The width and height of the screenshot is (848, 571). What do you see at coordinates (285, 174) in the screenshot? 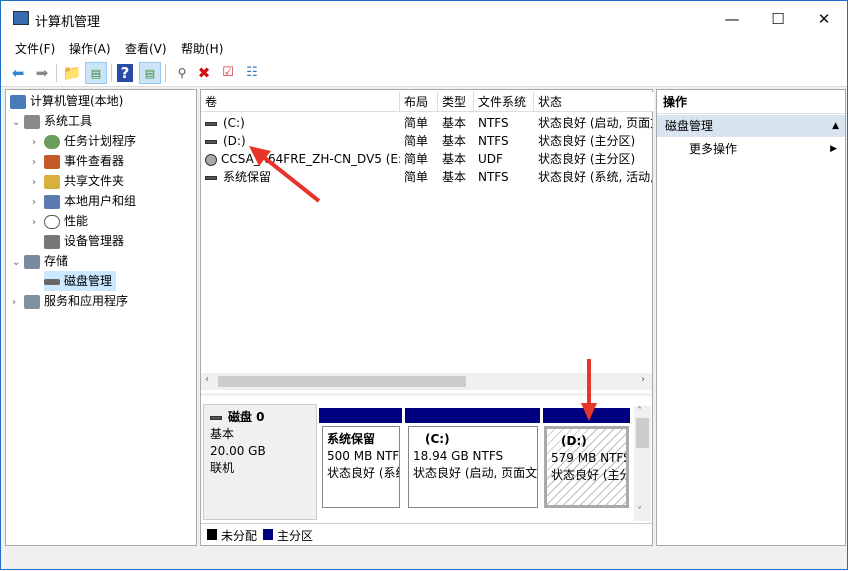
I see `red-arrow-to-d-volume` at bounding box center [285, 174].